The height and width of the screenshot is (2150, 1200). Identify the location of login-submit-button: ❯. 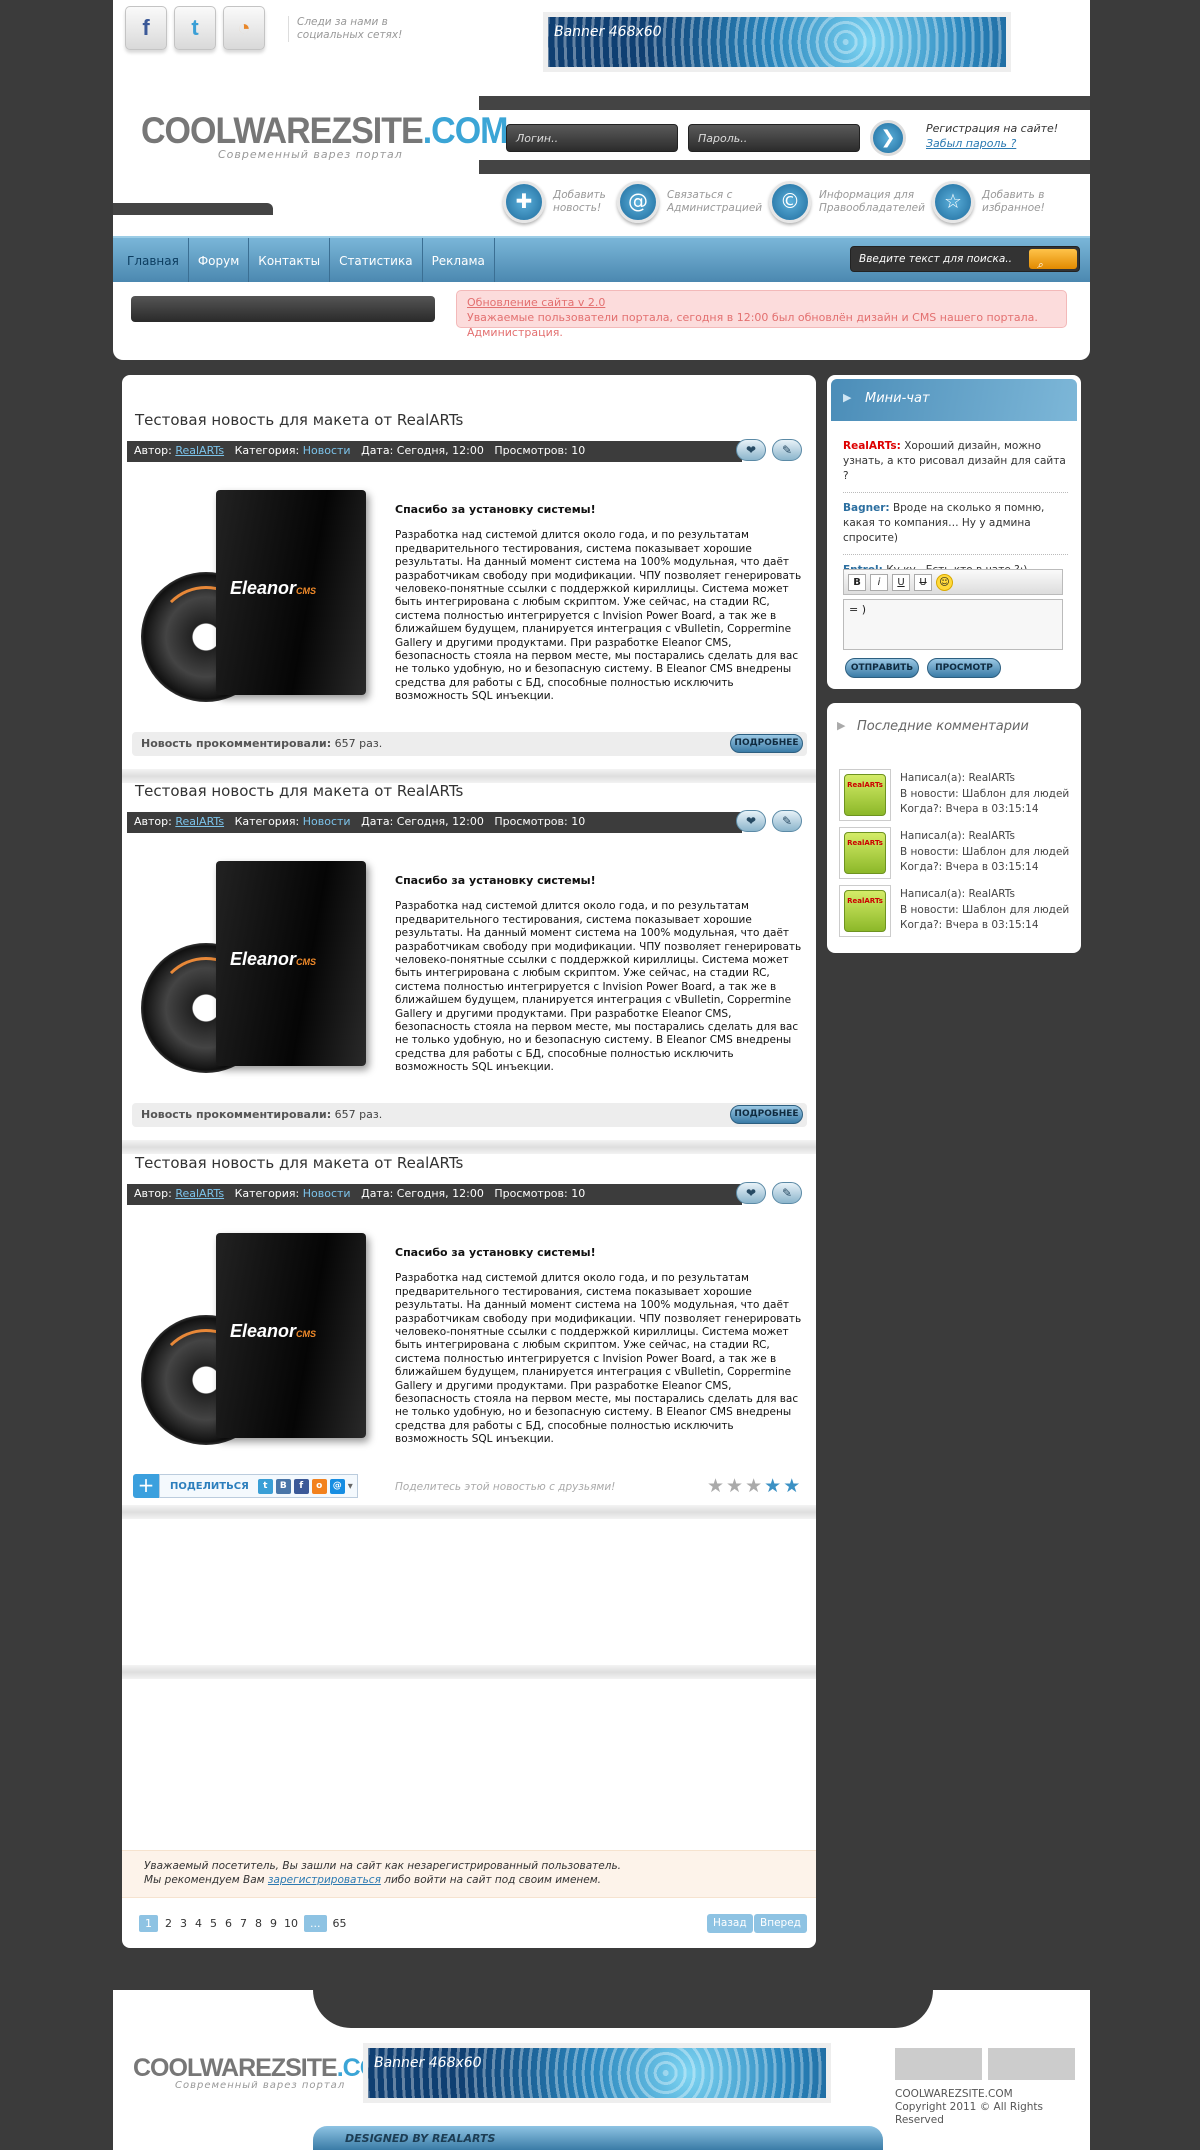
(888, 138).